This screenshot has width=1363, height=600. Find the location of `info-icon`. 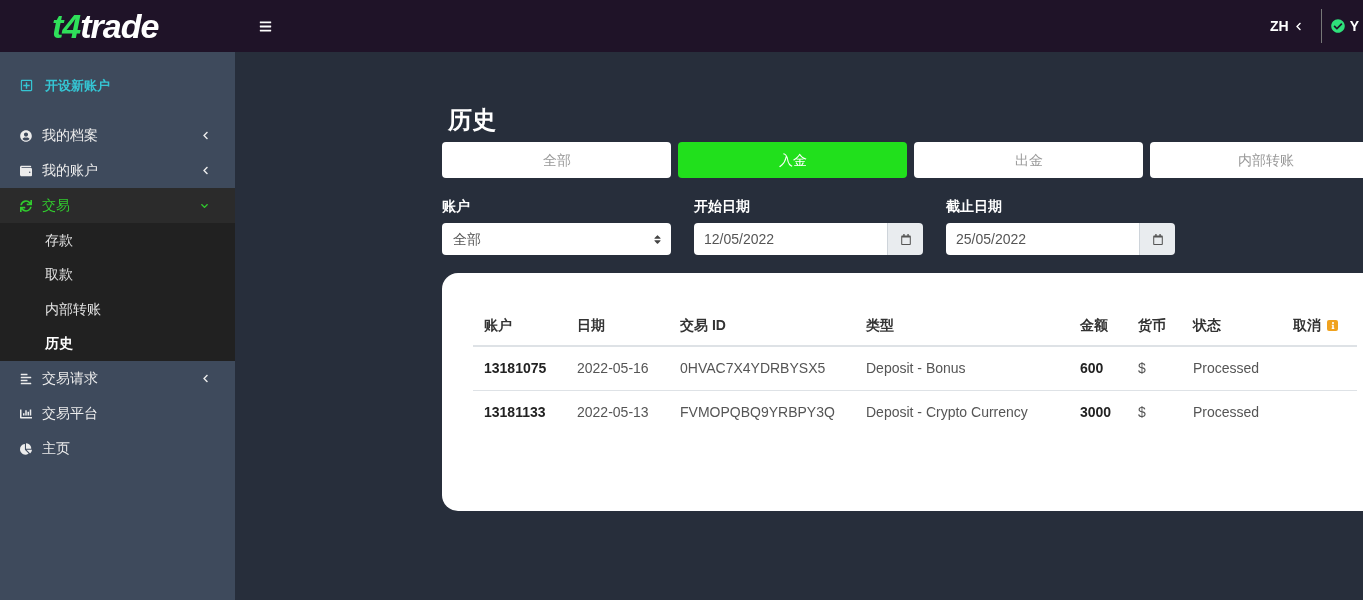

info-icon is located at coordinates (1332, 325).